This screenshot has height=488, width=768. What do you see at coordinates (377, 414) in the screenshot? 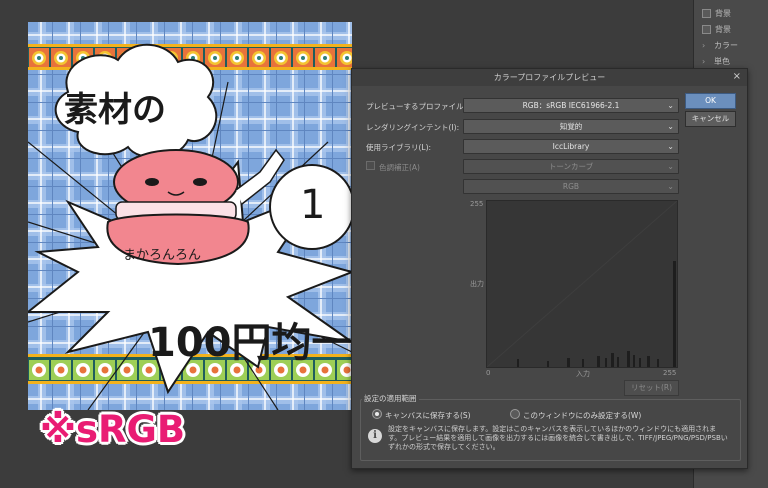
I see `radio-save-to-canvas` at bounding box center [377, 414].